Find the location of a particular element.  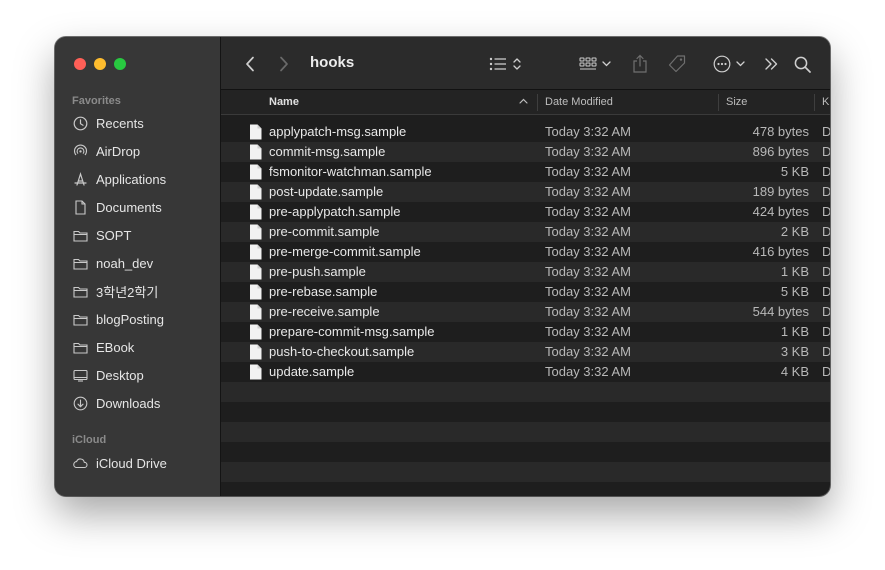

column-date-modified: Date Modified is located at coordinates (579, 102).